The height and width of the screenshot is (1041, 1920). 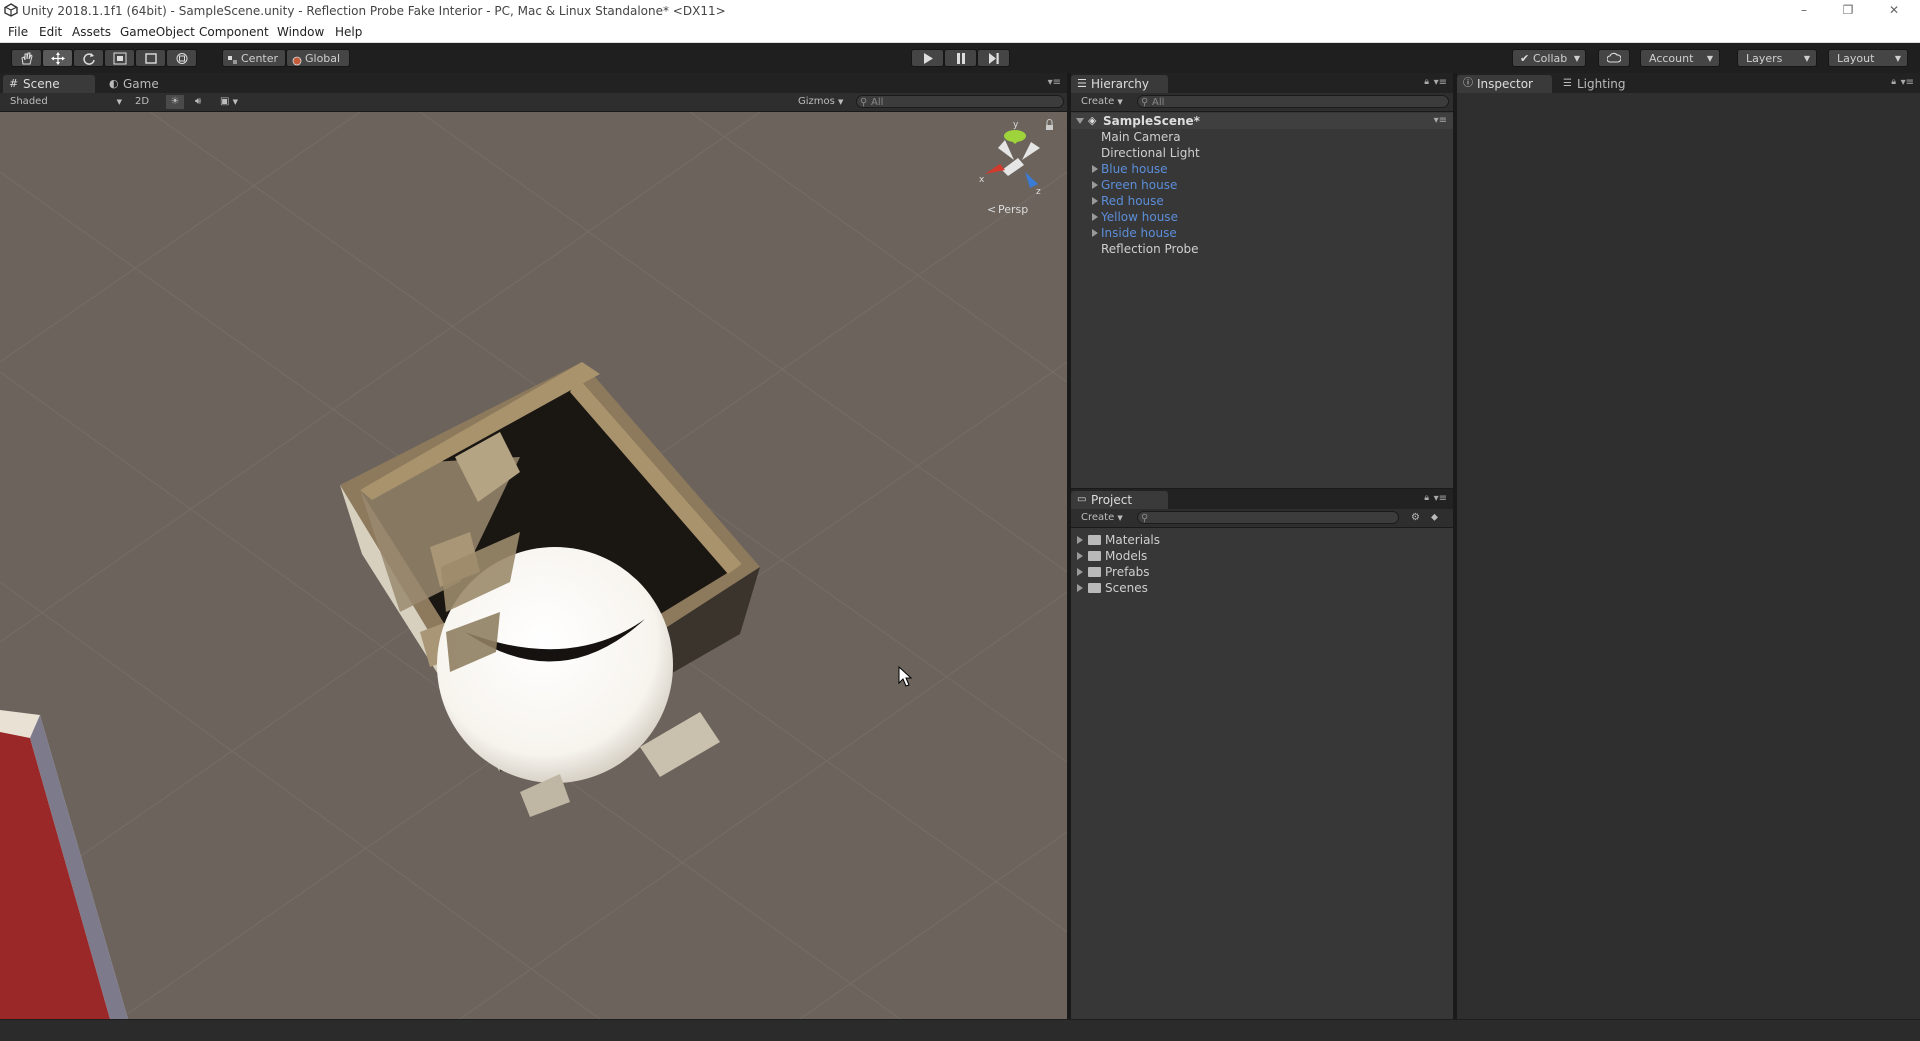 What do you see at coordinates (960, 1030) in the screenshot?
I see `status-bar` at bounding box center [960, 1030].